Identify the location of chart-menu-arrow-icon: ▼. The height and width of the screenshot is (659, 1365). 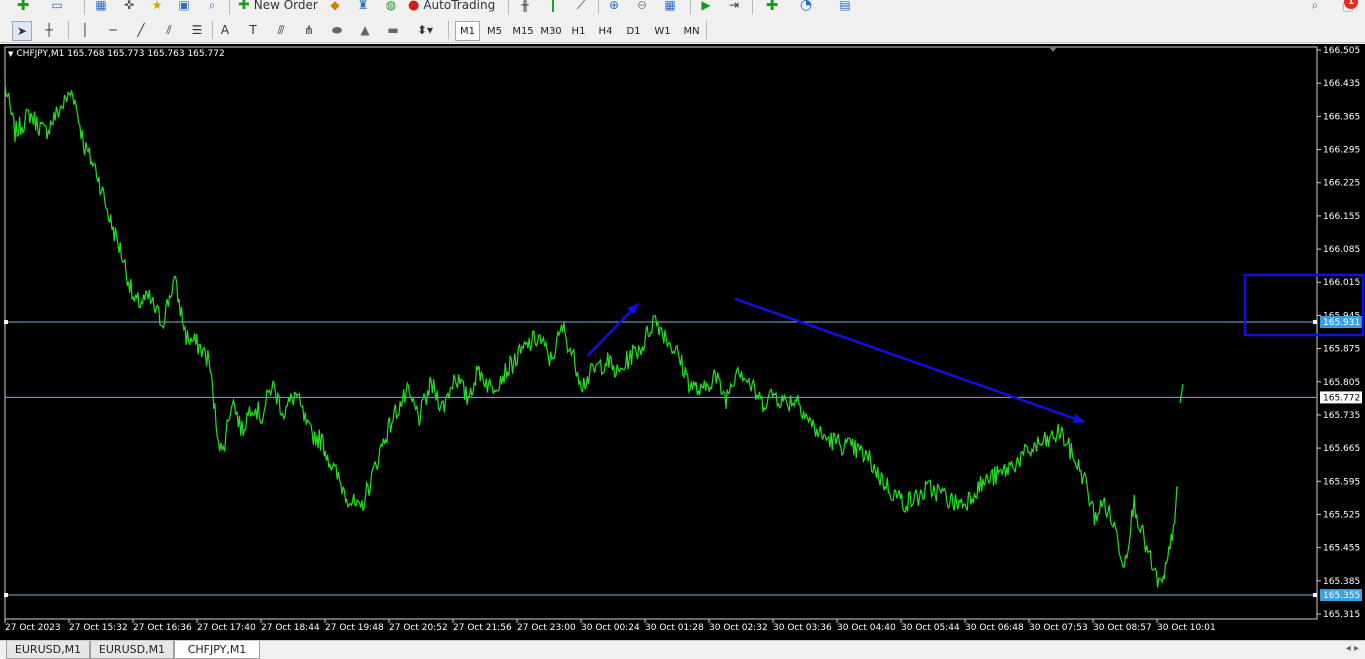
(10, 54).